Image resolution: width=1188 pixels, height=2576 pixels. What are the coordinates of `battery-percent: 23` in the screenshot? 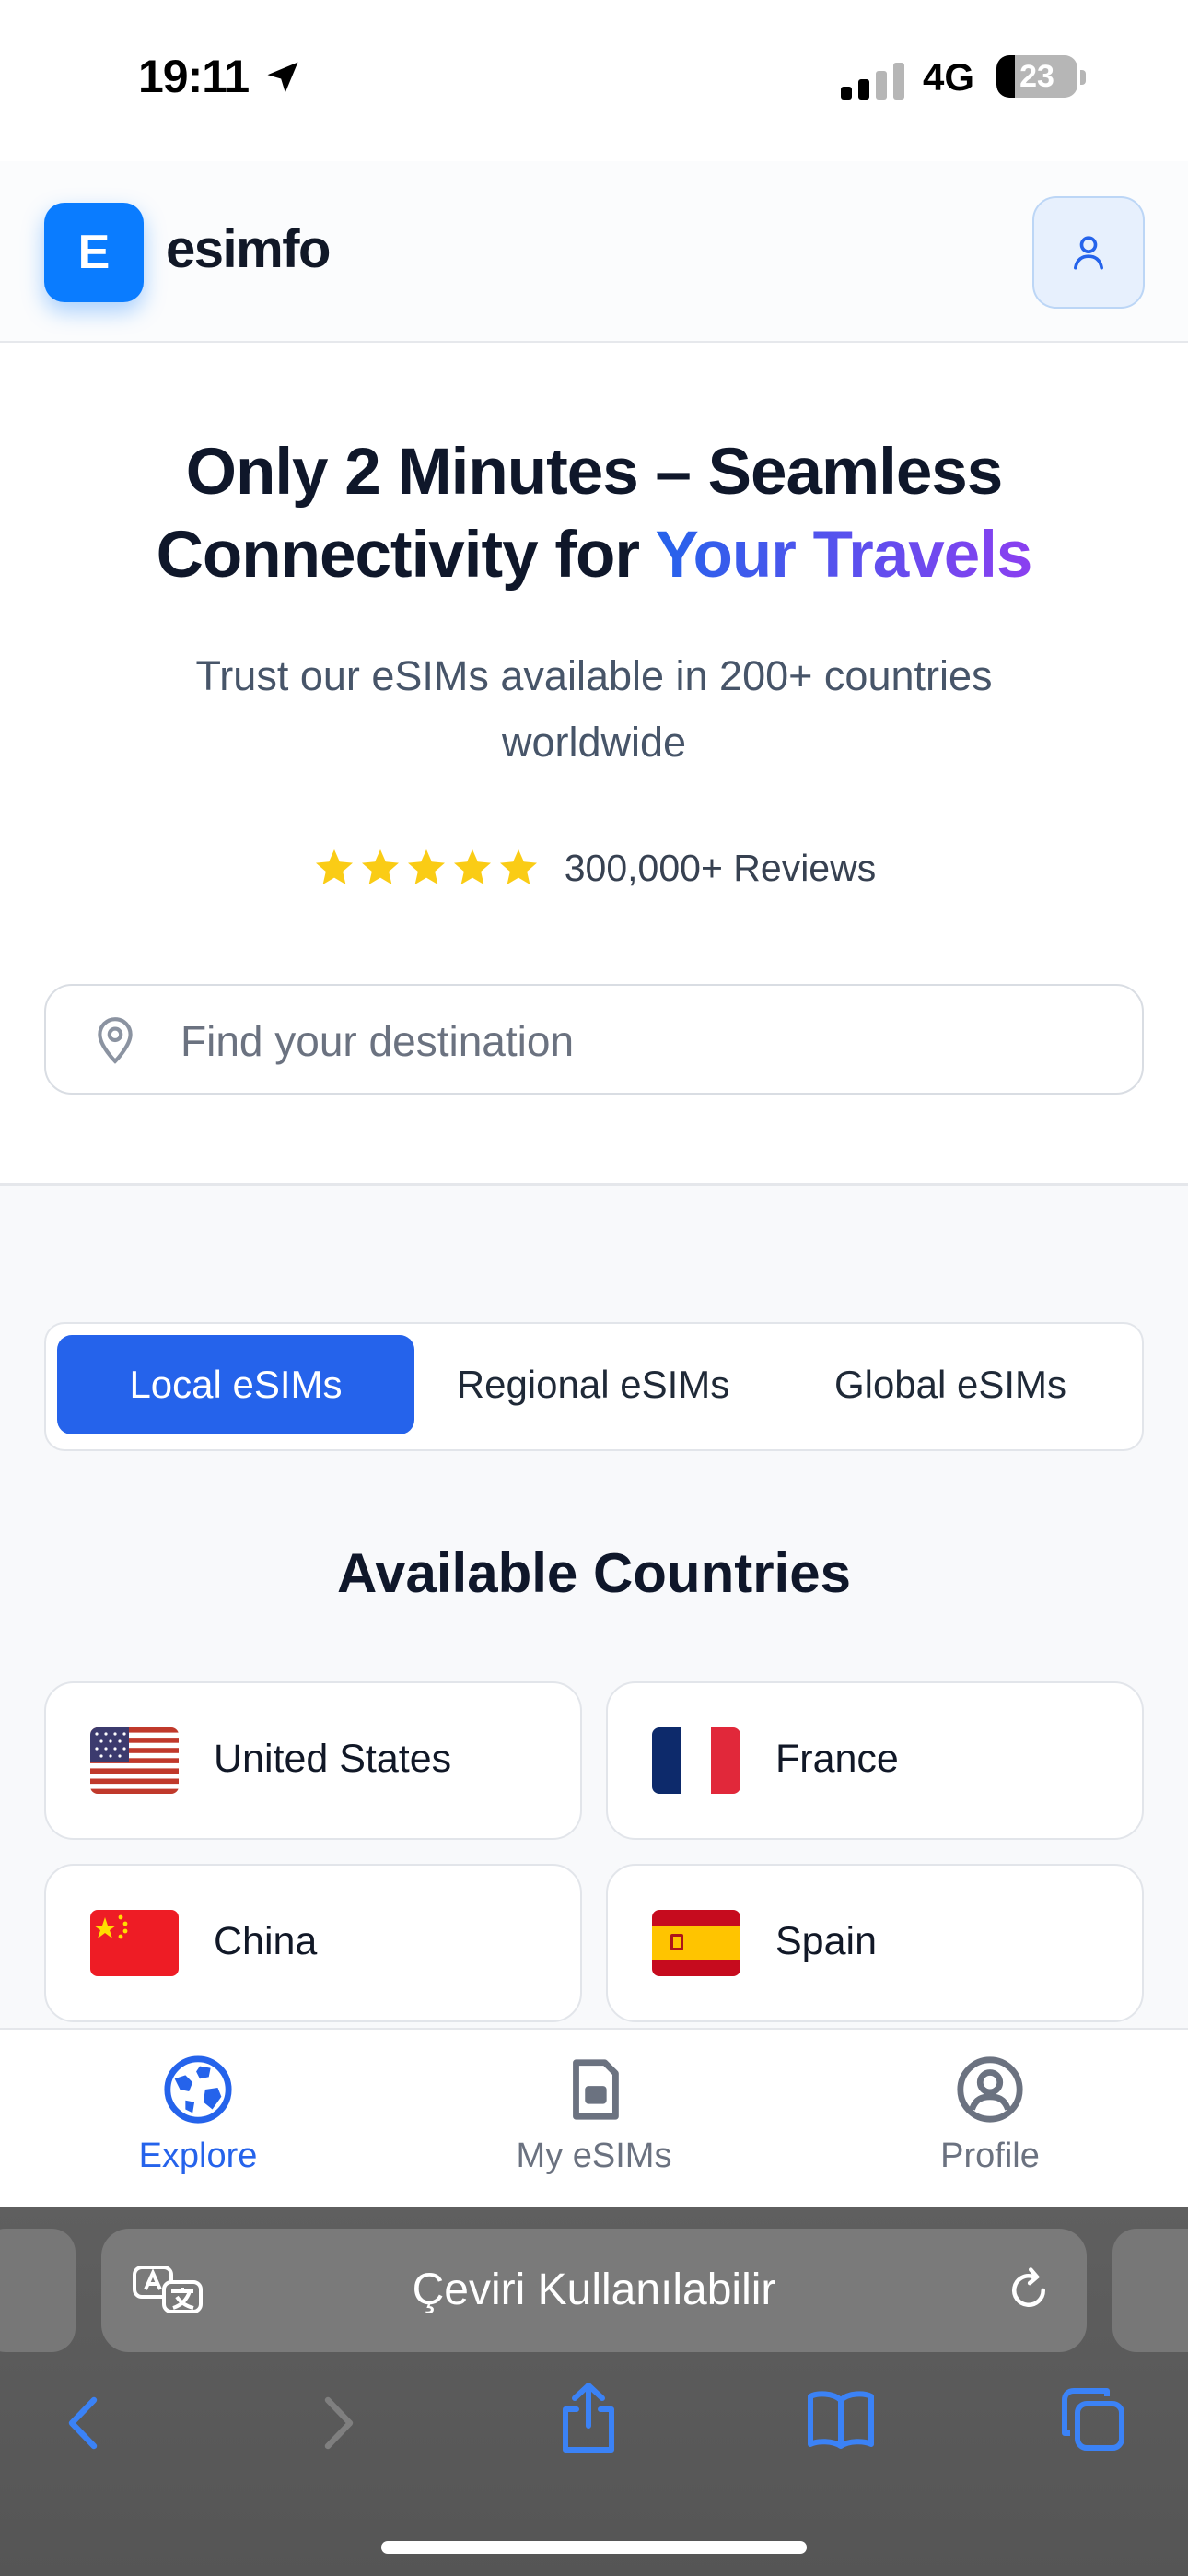 It's located at (1036, 76).